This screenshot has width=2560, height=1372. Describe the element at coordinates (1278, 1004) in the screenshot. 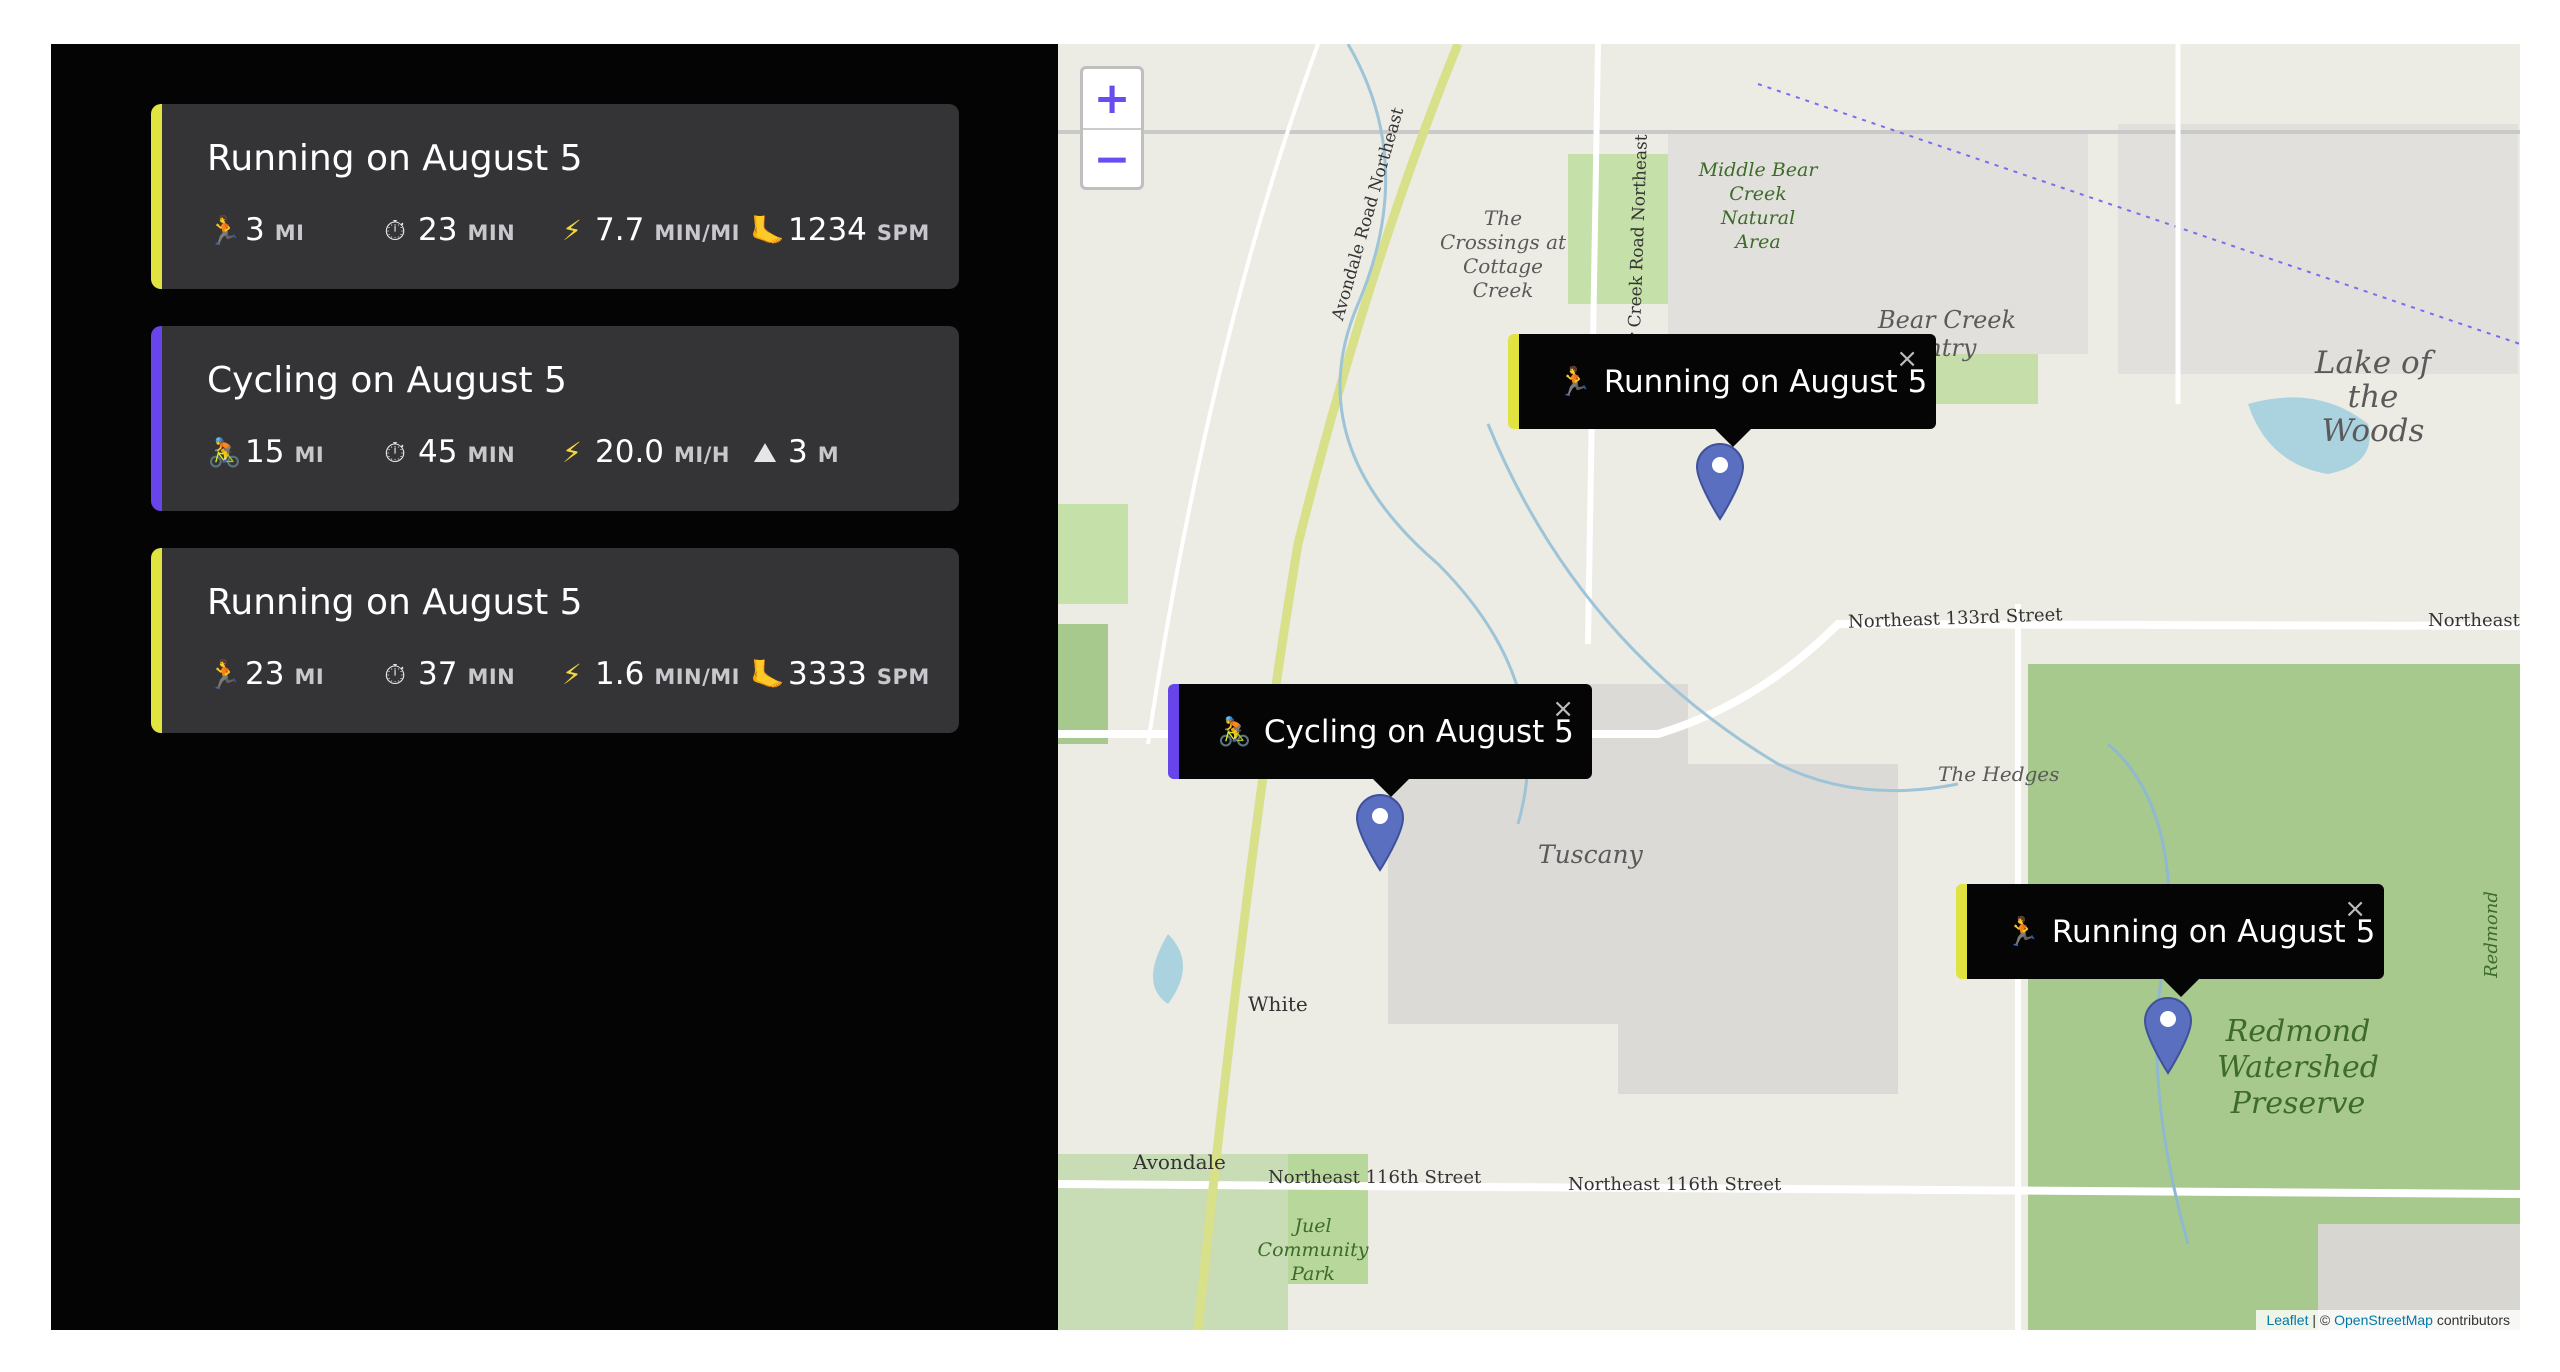

I see `map-label-white: White` at that location.